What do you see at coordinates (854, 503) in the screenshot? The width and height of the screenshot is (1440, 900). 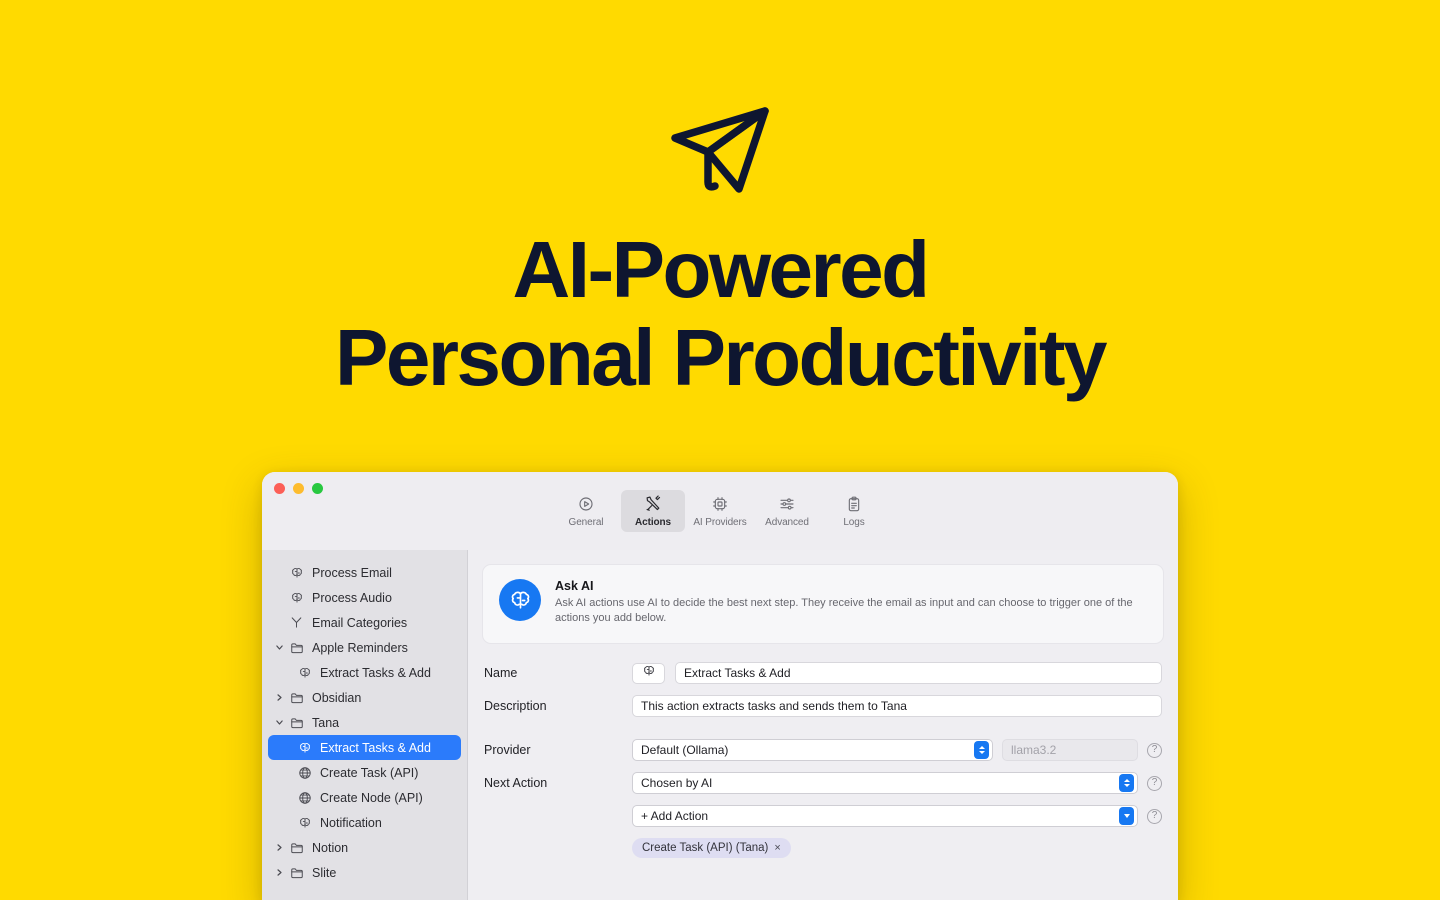 I see `clipboard-icon` at bounding box center [854, 503].